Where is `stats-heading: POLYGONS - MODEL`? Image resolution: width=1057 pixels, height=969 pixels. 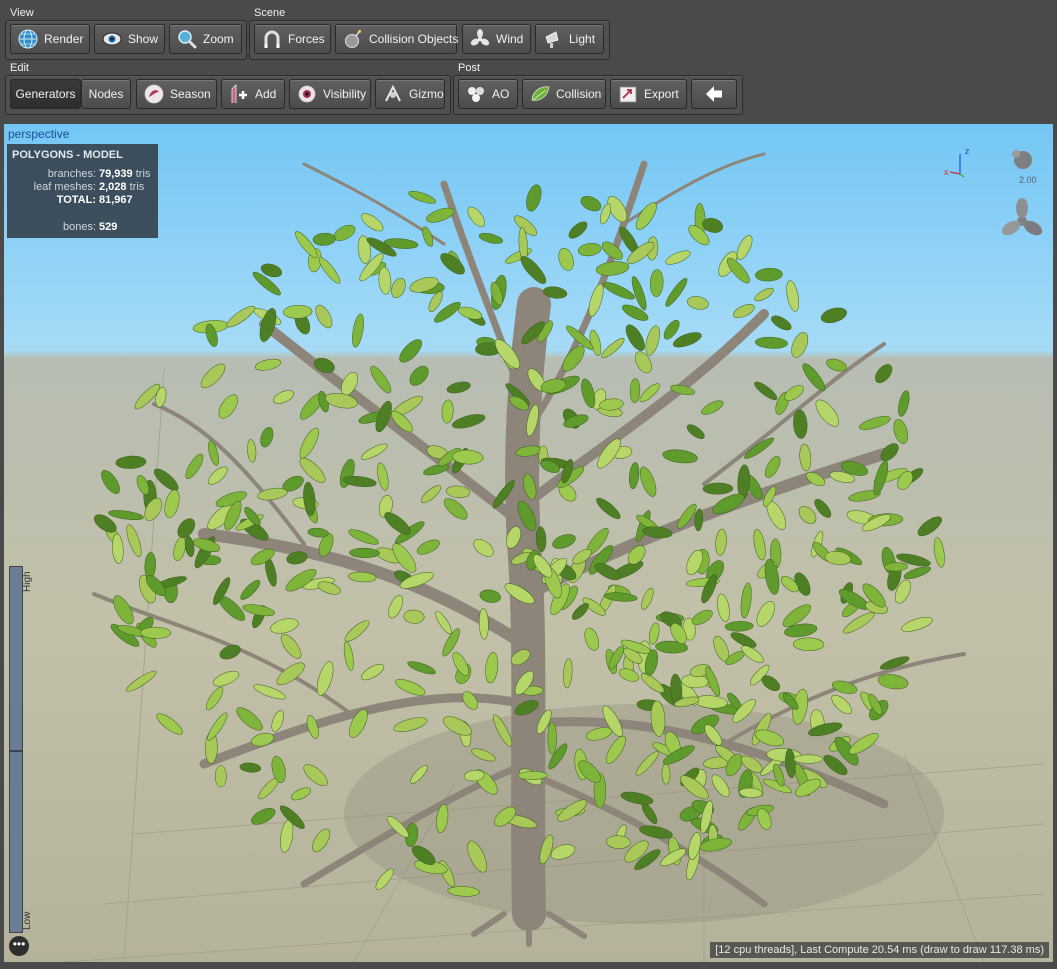 stats-heading: POLYGONS - MODEL is located at coordinates (67, 155).